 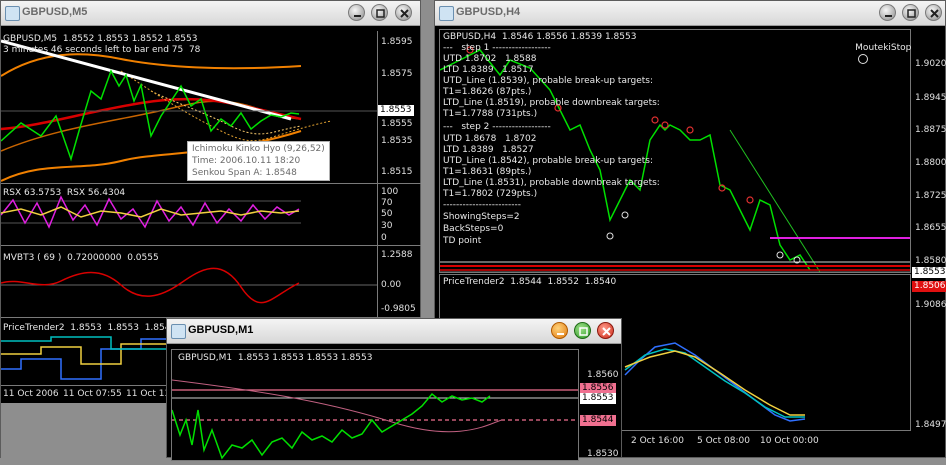 I want to click on info-line: --- step 2 ------------------, so click(x=497, y=127).